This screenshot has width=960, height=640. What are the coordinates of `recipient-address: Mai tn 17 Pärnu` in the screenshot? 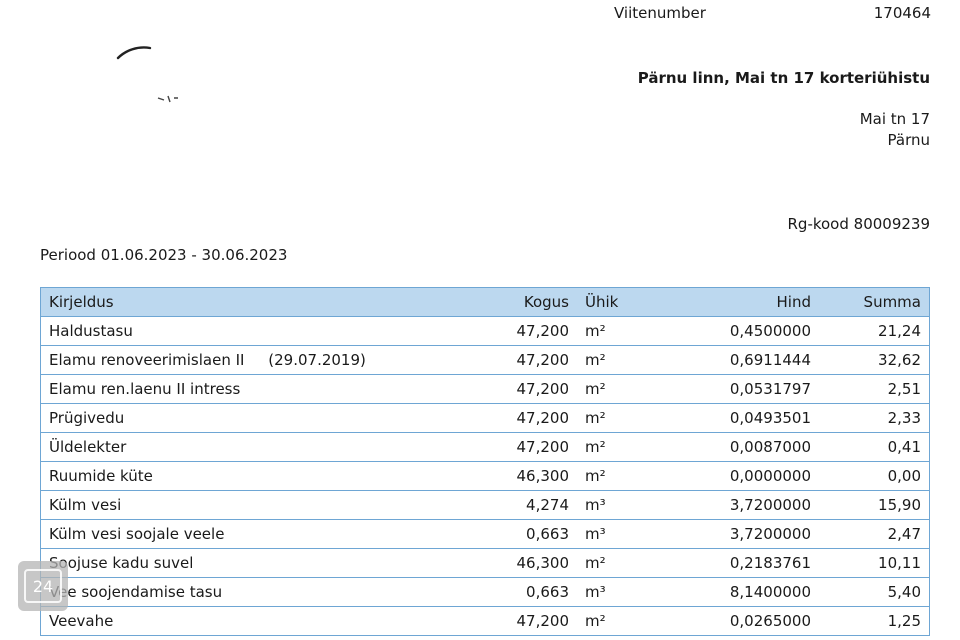 It's located at (895, 130).